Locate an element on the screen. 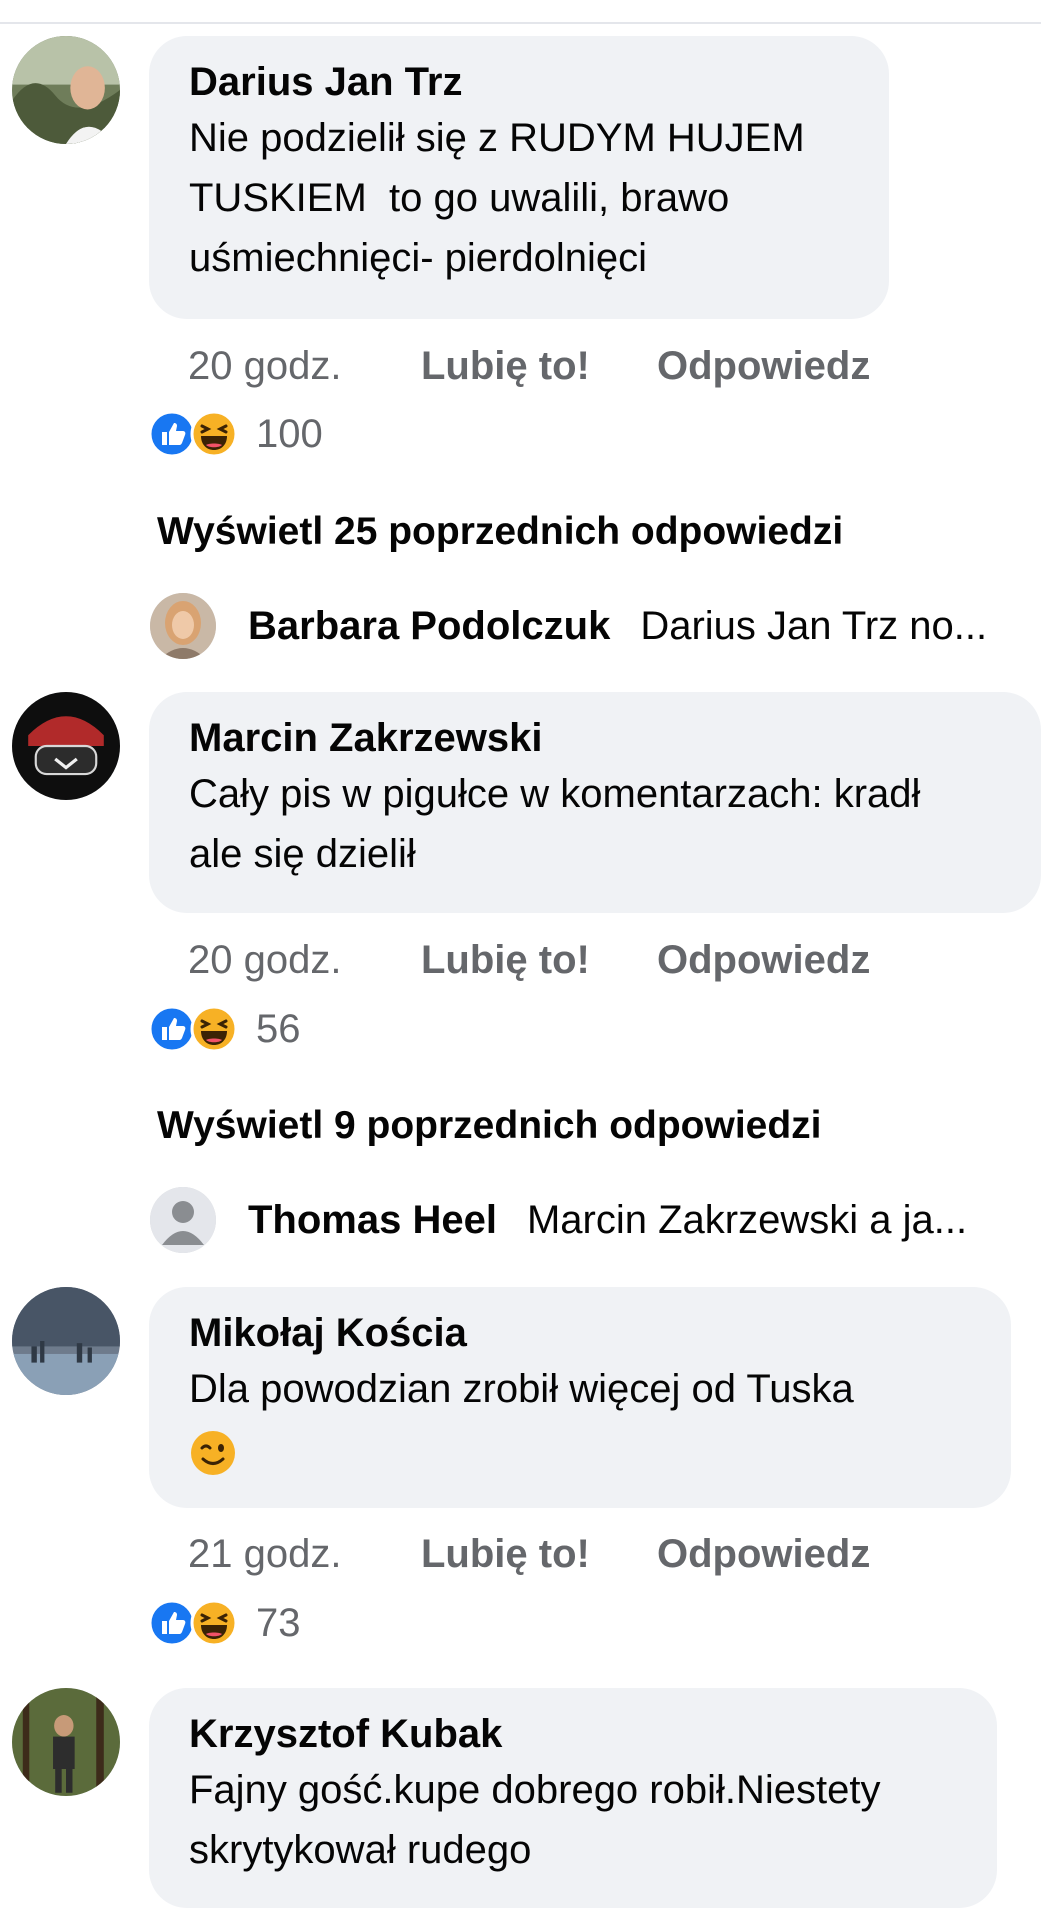  reaction-count: 73 is located at coordinates (278, 1622).